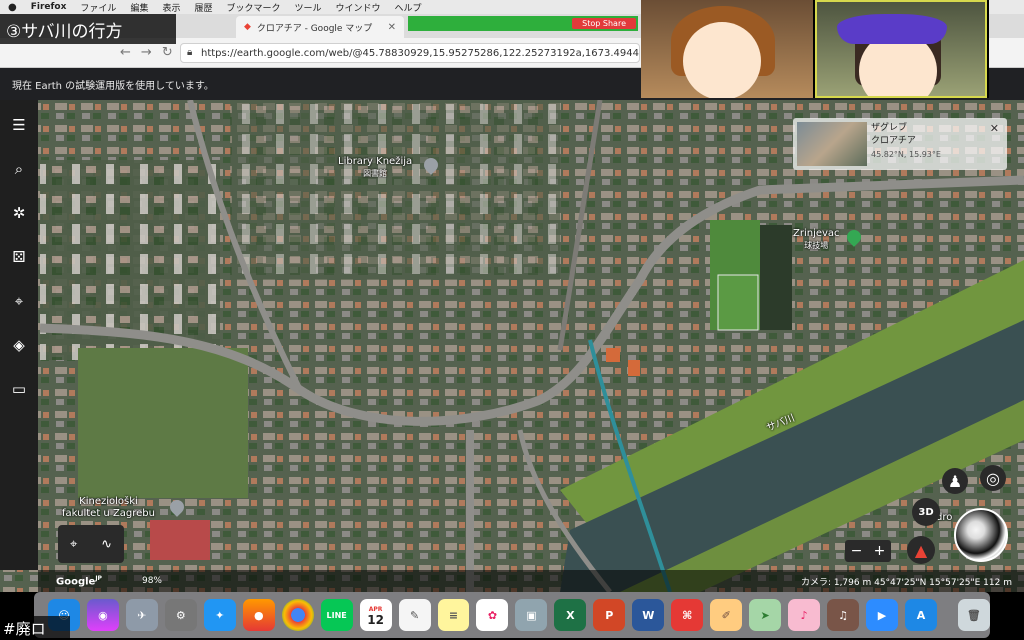 The width and height of the screenshot is (1024, 640). Describe the element at coordinates (408, 7) in the screenshot. I see `menu-help: ヘルプ` at that location.